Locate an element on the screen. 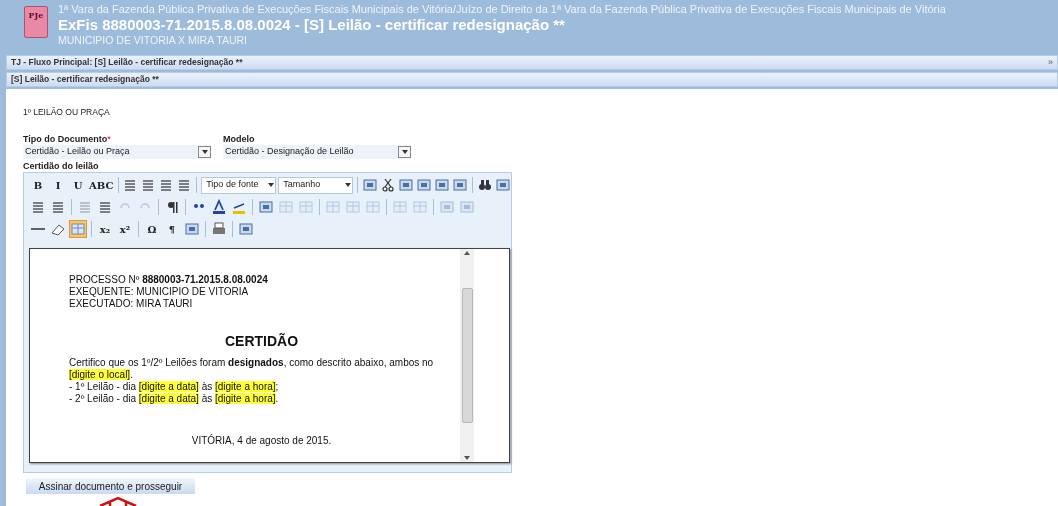 This screenshot has height=506, width=1058. task-bar: [S] Leilão - certificar redesignação ** is located at coordinates (532, 80).